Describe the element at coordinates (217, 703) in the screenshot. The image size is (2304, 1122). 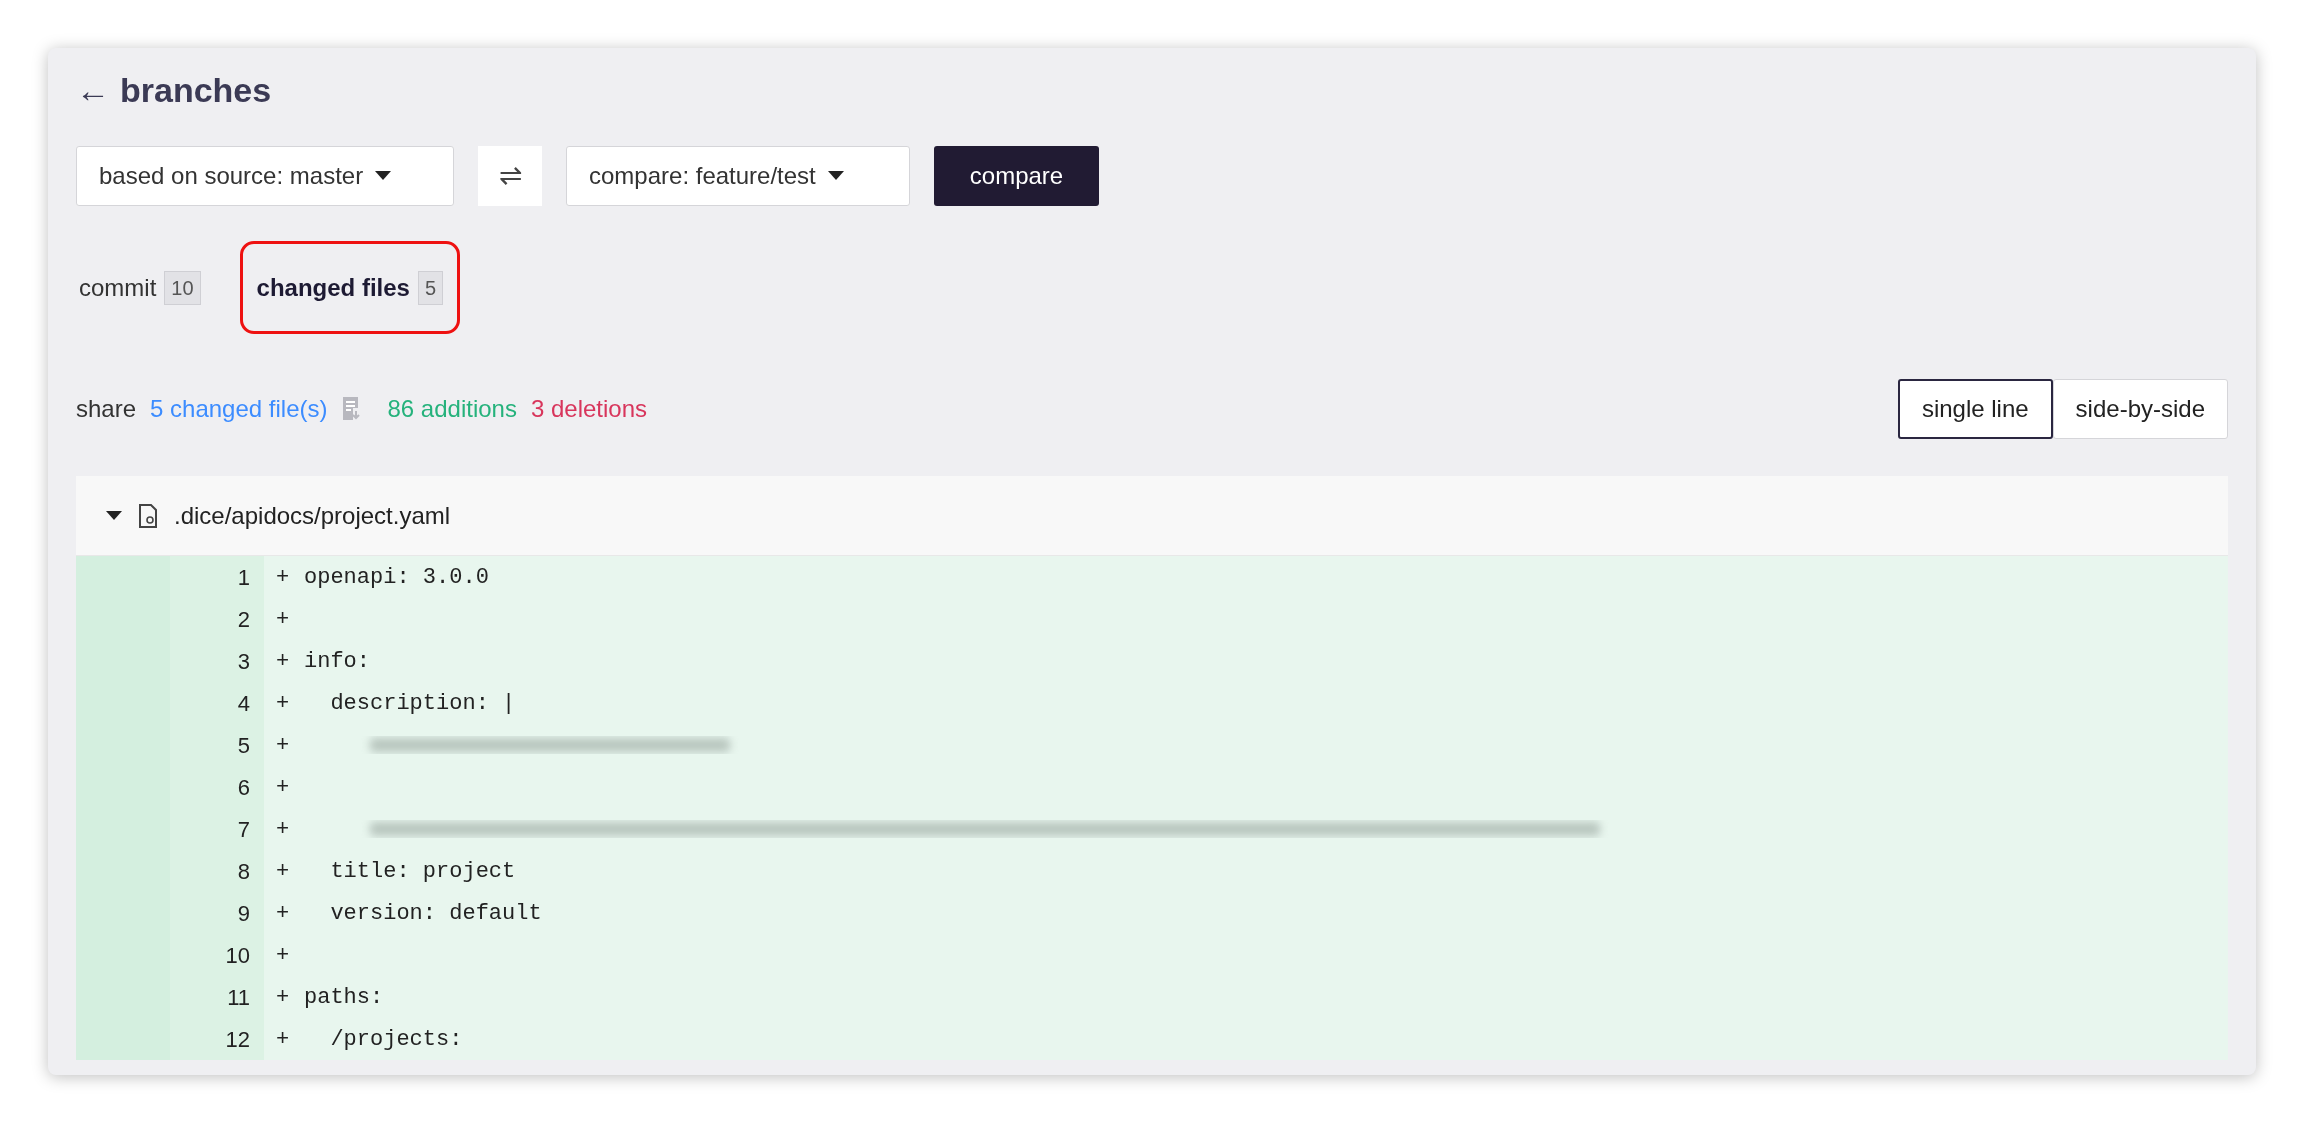
I see `line-number: 4` at that location.